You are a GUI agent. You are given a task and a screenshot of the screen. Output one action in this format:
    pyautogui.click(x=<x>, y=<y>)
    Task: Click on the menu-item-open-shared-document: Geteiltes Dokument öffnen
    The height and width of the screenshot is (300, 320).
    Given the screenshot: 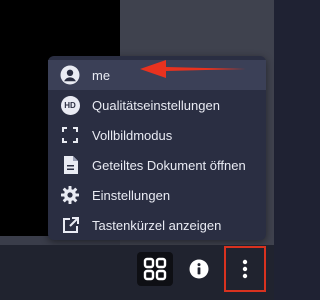 What is the action you would take?
    pyautogui.click(x=157, y=165)
    